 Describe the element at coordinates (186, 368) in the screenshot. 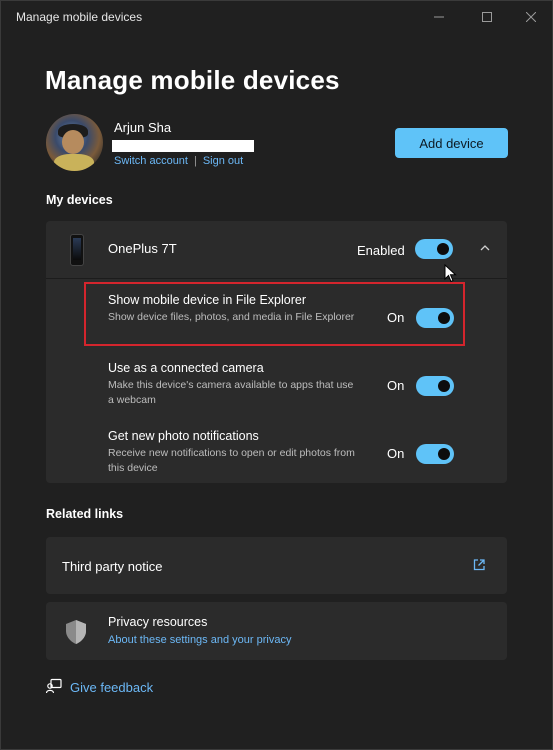

I see `setting-title: Use as a connected camera` at that location.